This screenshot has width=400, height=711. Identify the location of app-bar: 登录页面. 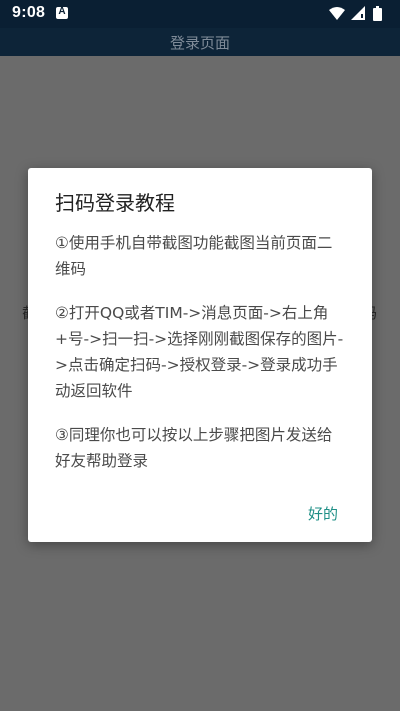
(200, 42).